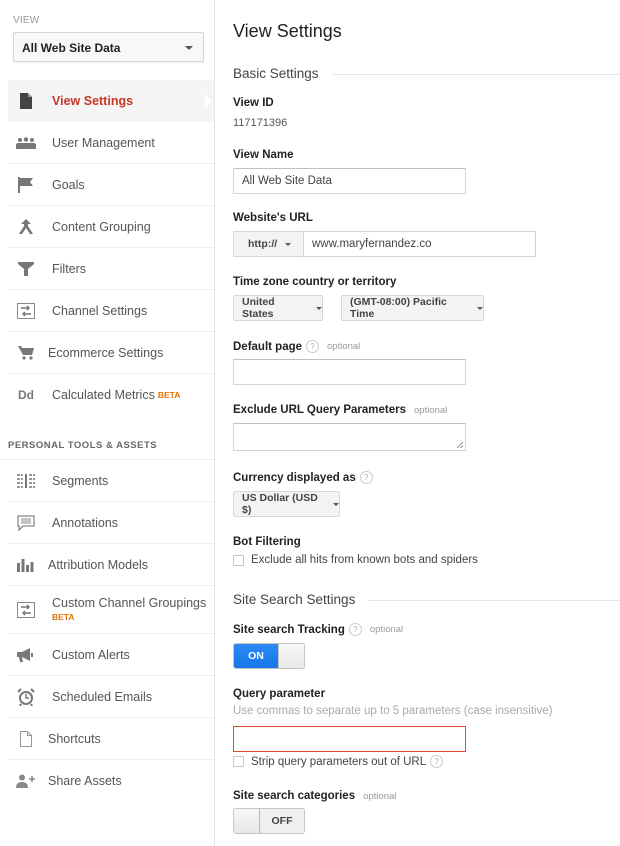 The height and width of the screenshot is (846, 620). Describe the element at coordinates (276, 73) in the screenshot. I see `section-title-text: Basic Settings` at that location.